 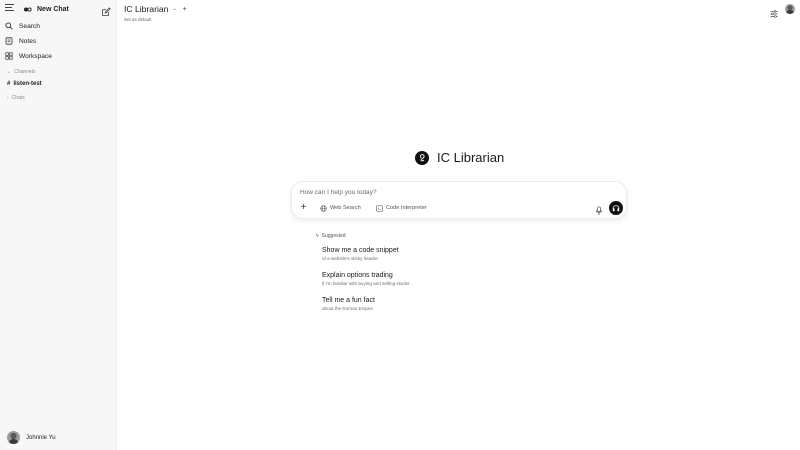 I want to click on new-chat-button, so click(x=106, y=10).